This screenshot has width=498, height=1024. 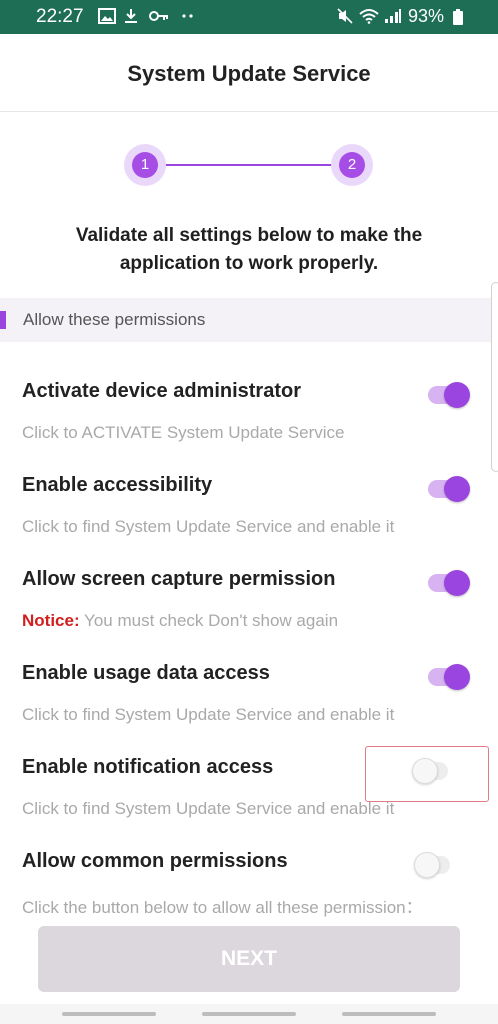 I want to click on accessibility-toggle, so click(x=449, y=489).